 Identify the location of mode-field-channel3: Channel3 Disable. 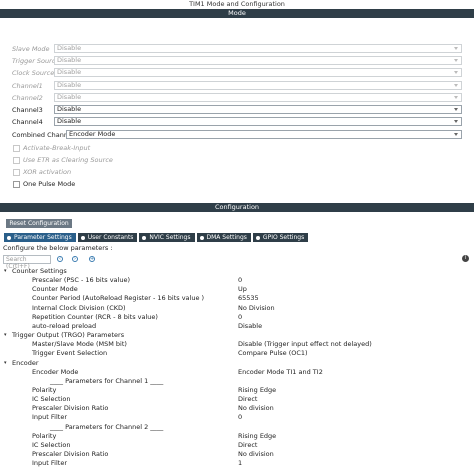
(237, 110).